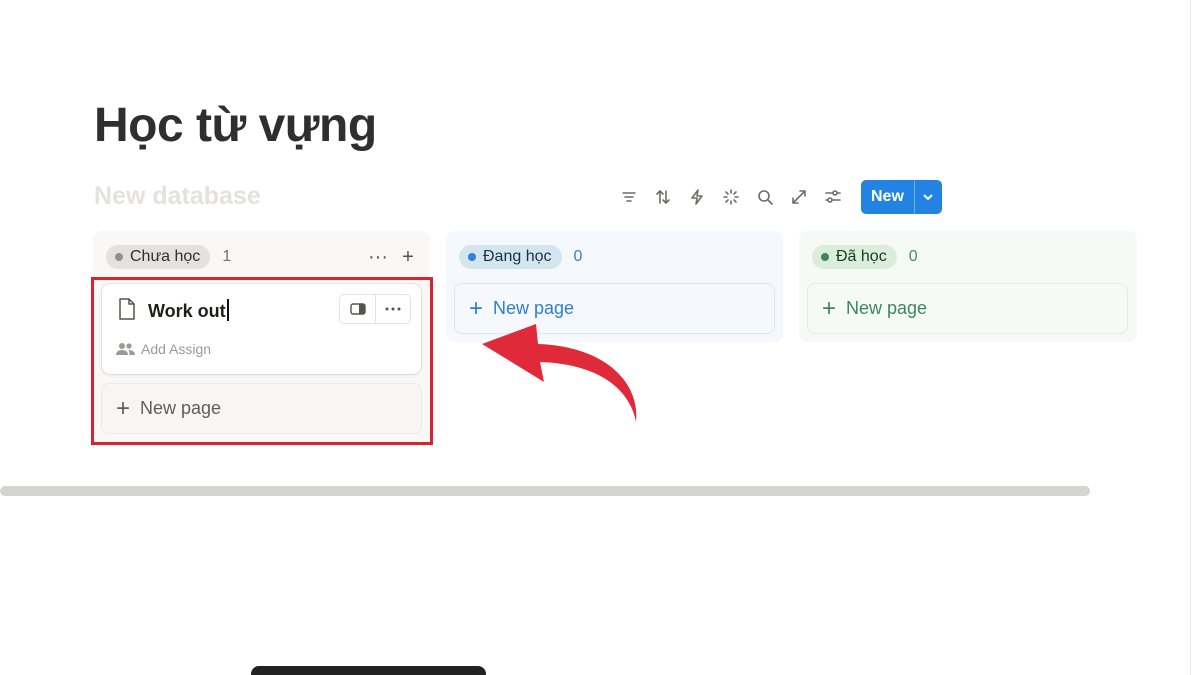 This screenshot has height=675, width=1200. I want to click on more-icon: ···, so click(378, 257).